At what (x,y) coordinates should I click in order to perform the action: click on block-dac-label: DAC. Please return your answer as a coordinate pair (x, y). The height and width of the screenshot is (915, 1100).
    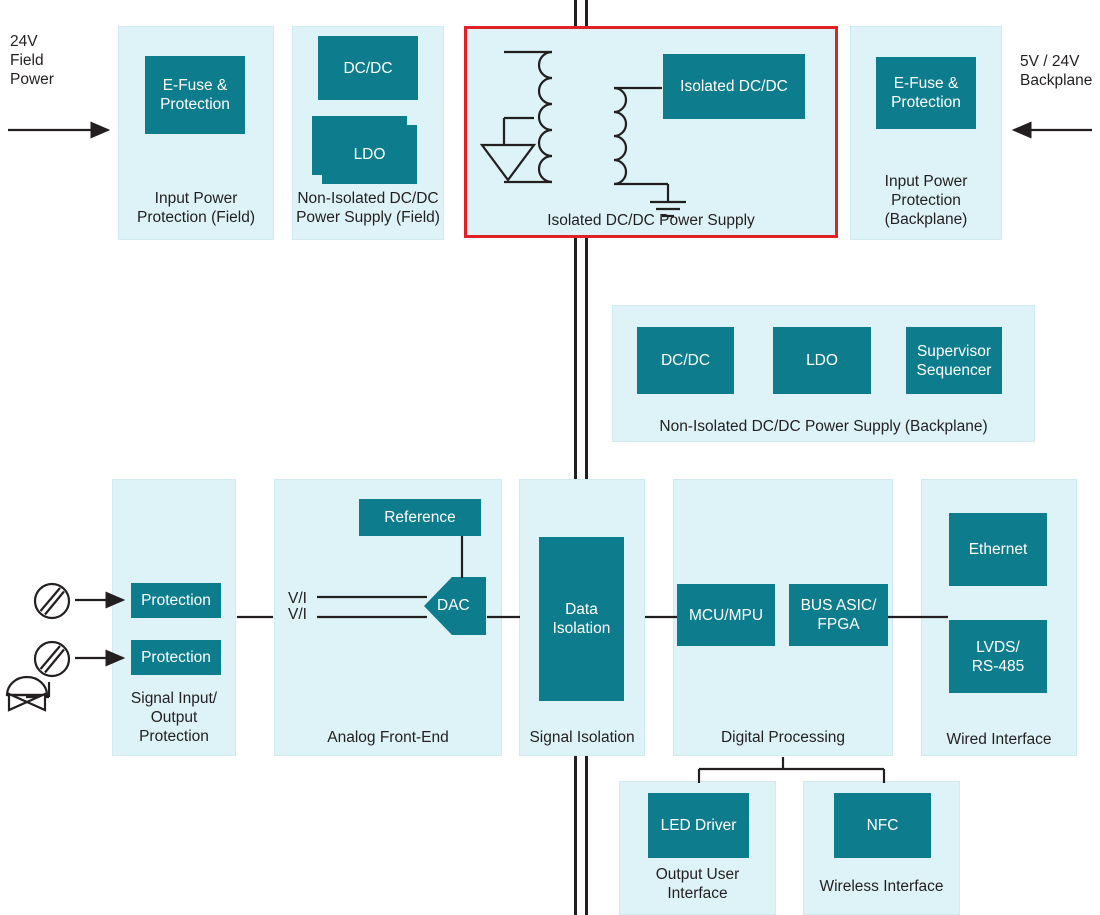
    Looking at the image, I should click on (453, 605).